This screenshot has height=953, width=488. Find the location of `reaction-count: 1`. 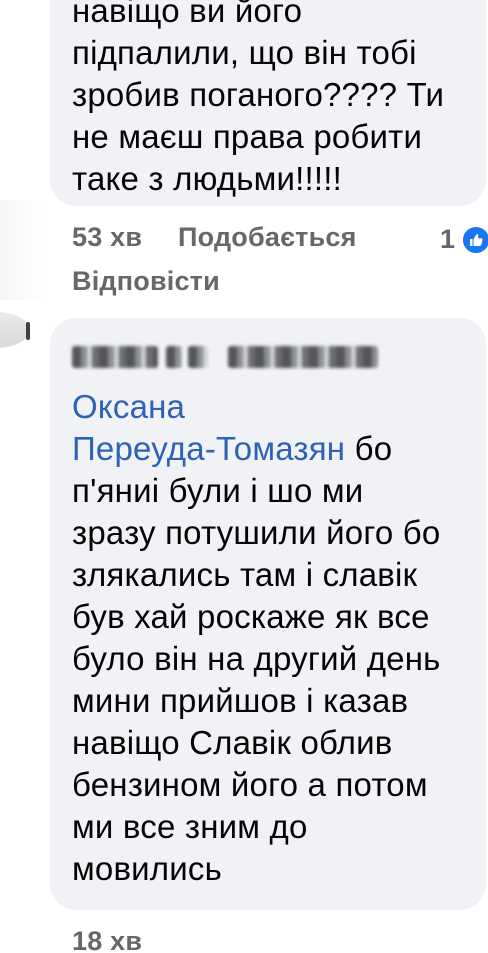

reaction-count: 1 is located at coordinates (464, 239).